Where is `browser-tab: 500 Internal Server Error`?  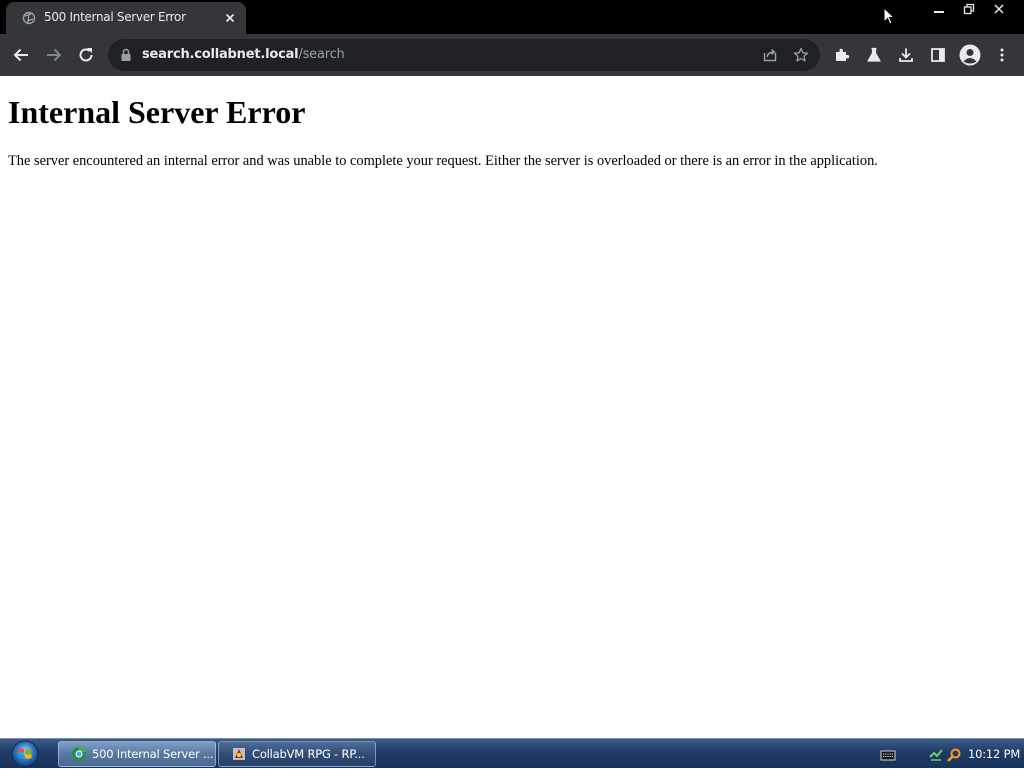 browser-tab: 500 Internal Server Error is located at coordinates (126, 18).